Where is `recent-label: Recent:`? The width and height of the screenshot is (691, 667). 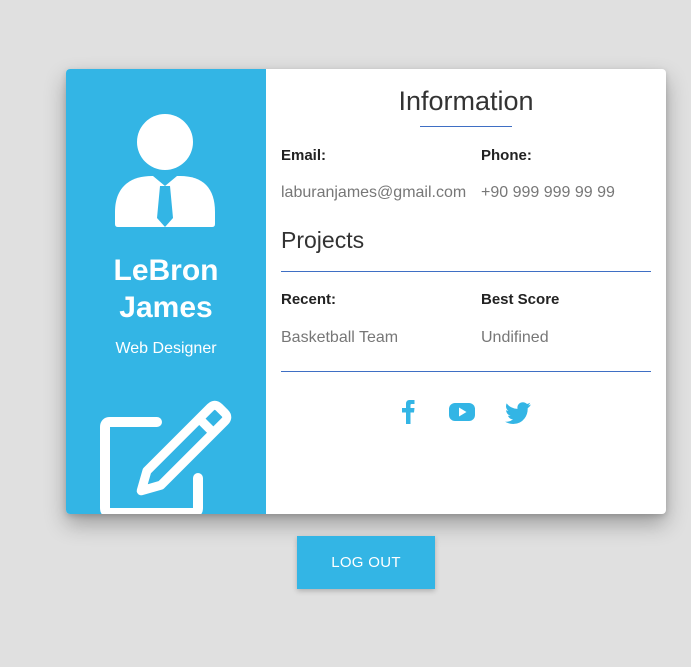 recent-label: Recent: is located at coordinates (309, 299).